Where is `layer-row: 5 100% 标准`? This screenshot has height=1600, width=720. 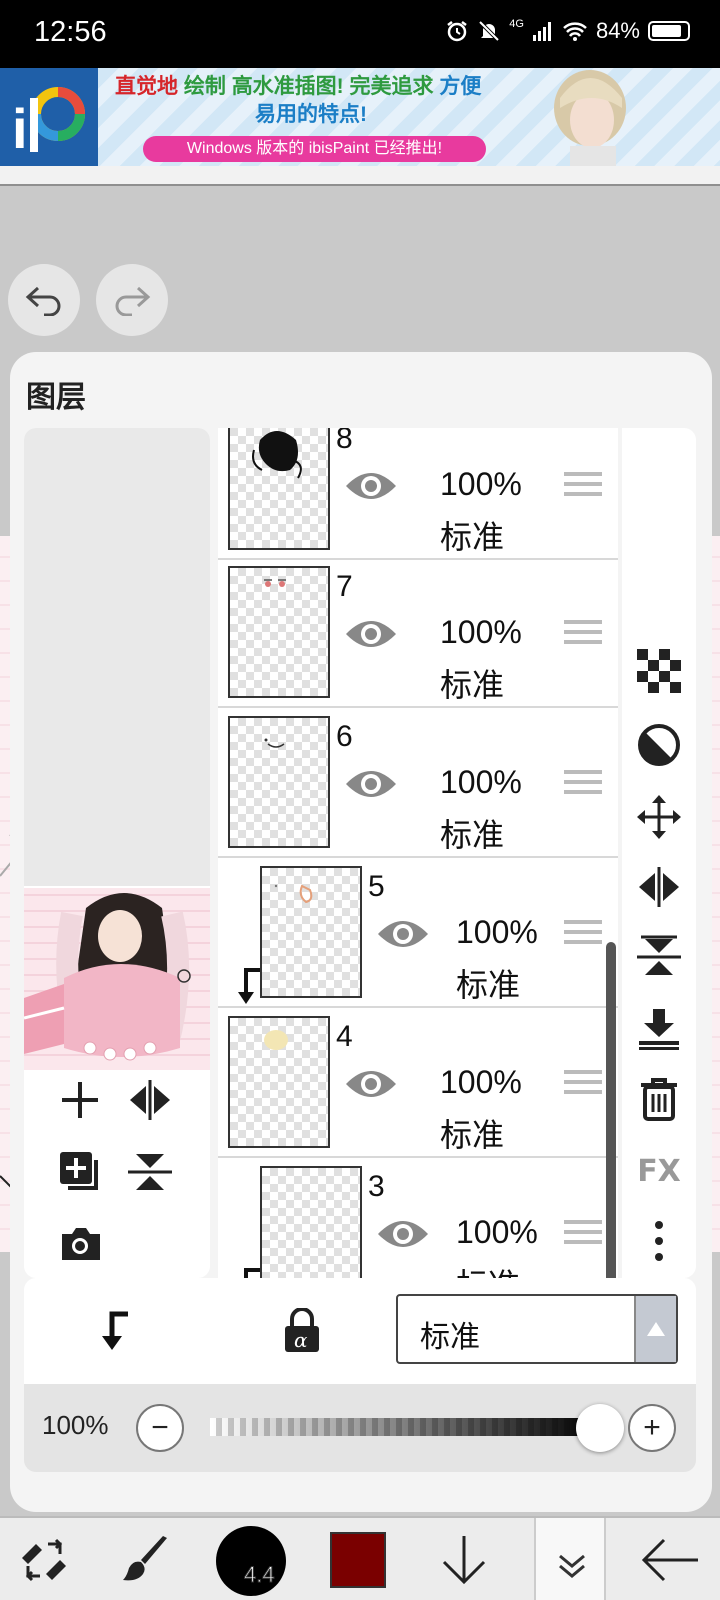
layer-row: 5 100% 标准 is located at coordinates (418, 934).